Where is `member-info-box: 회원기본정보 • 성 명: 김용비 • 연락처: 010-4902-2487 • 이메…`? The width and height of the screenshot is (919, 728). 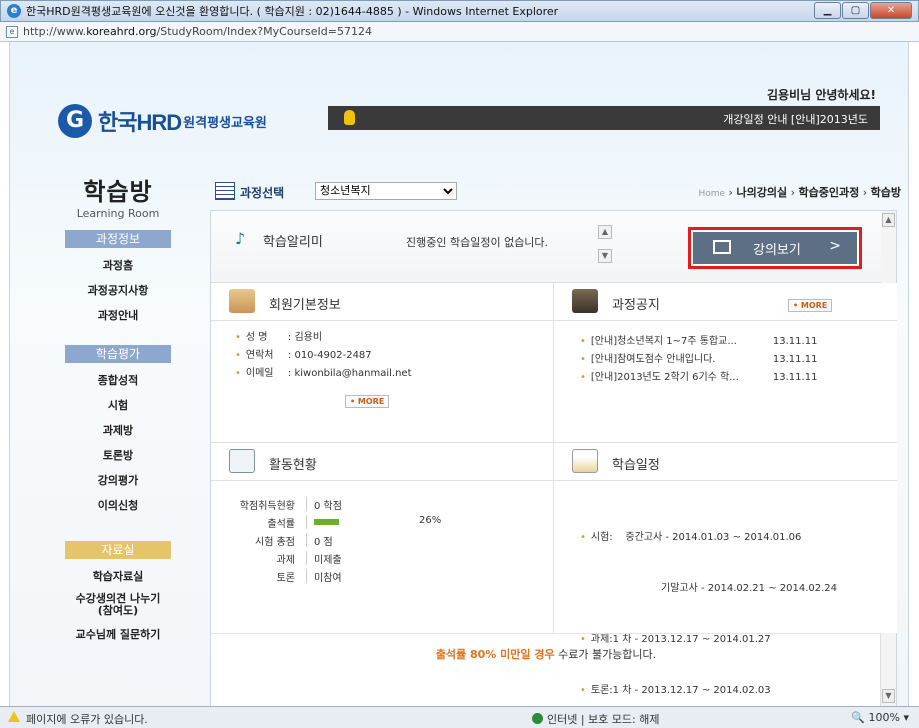
member-info-box: 회원기본정보 • 성 명: 김용비 • 연락처: 010-4902-2487 • 이메… is located at coordinates (382, 363).